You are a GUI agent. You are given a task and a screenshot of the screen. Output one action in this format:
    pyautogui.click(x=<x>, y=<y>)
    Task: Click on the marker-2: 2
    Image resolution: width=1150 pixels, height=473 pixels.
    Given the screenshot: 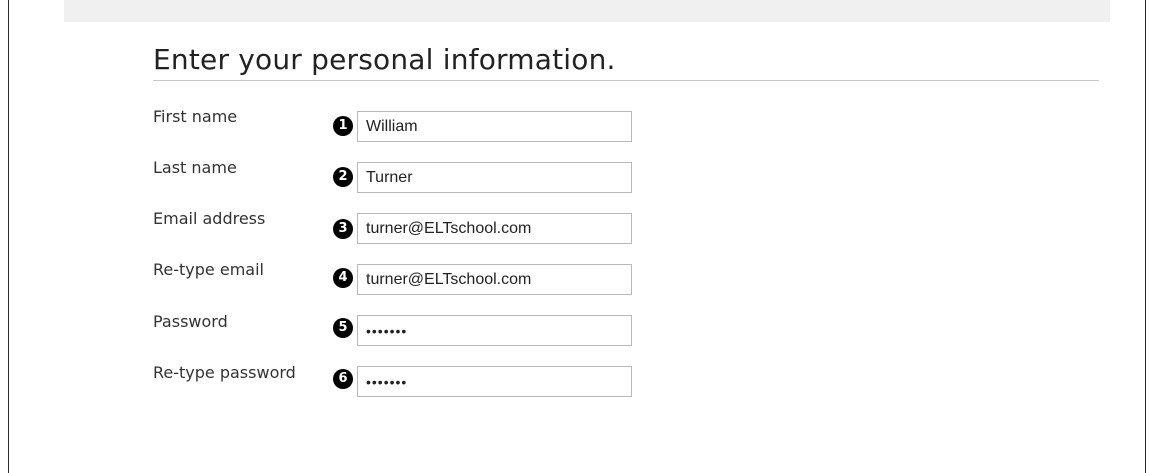 What is the action you would take?
    pyautogui.click(x=343, y=177)
    